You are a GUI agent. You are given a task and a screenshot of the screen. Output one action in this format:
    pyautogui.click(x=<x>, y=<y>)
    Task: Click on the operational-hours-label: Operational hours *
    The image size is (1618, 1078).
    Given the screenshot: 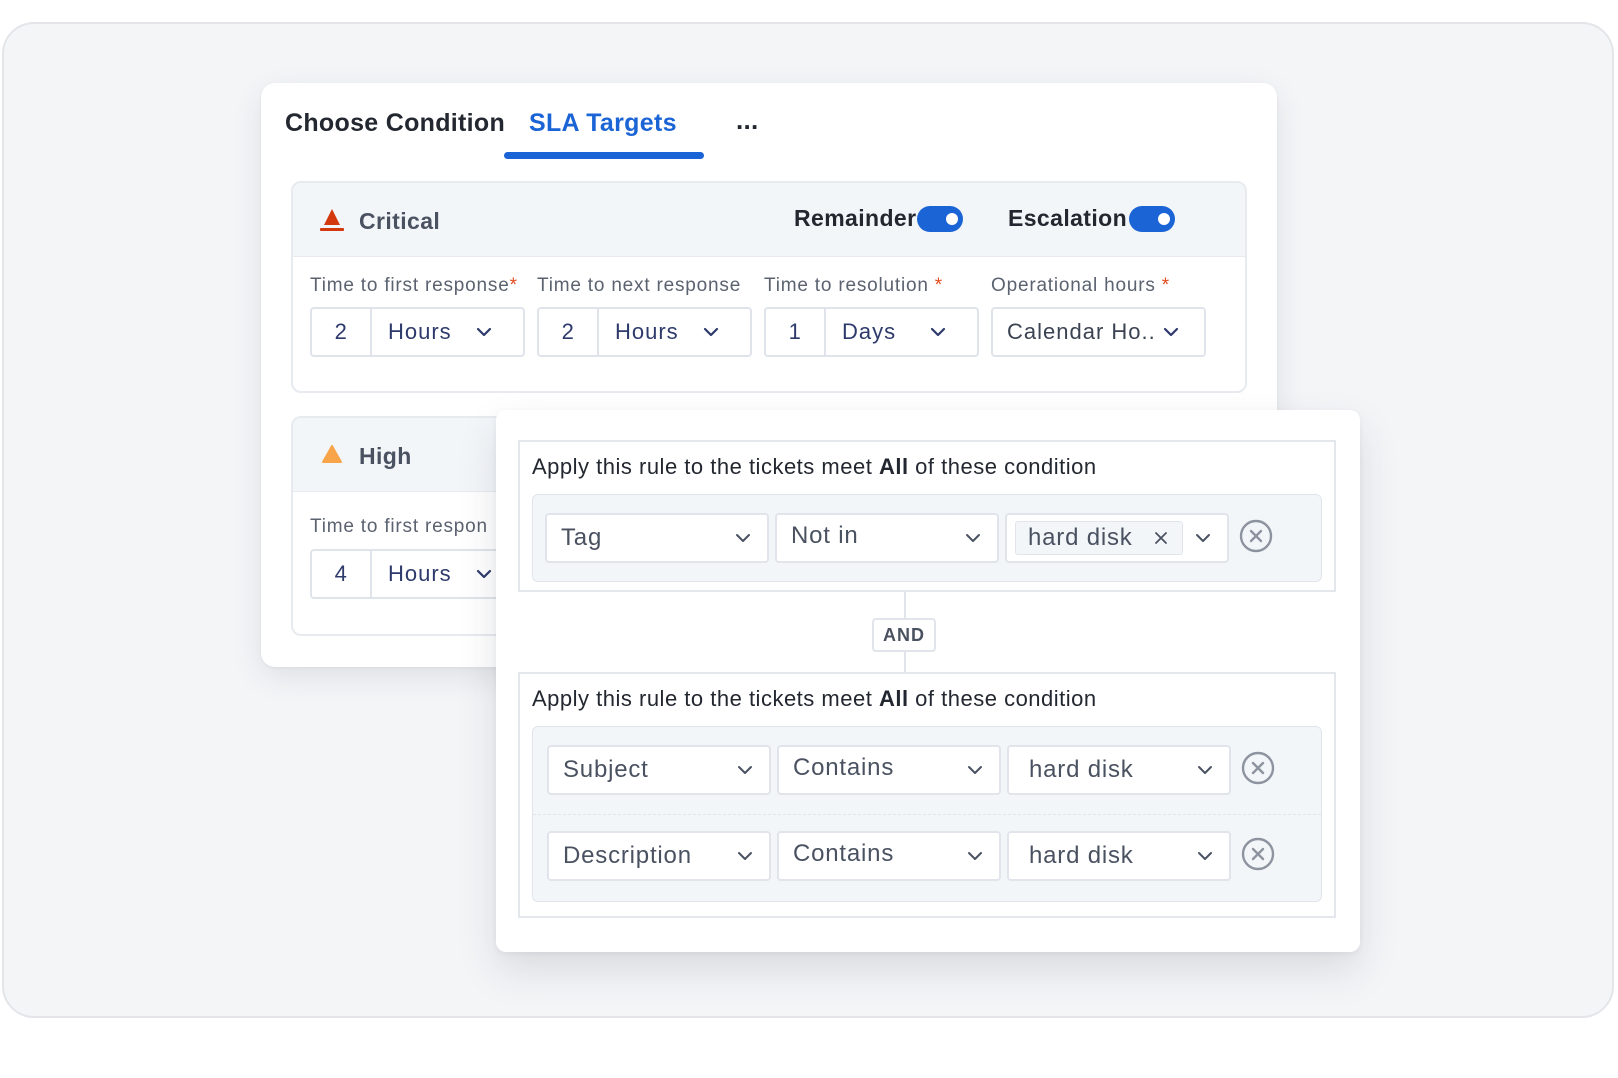 What is the action you would take?
    pyautogui.click(x=1080, y=285)
    